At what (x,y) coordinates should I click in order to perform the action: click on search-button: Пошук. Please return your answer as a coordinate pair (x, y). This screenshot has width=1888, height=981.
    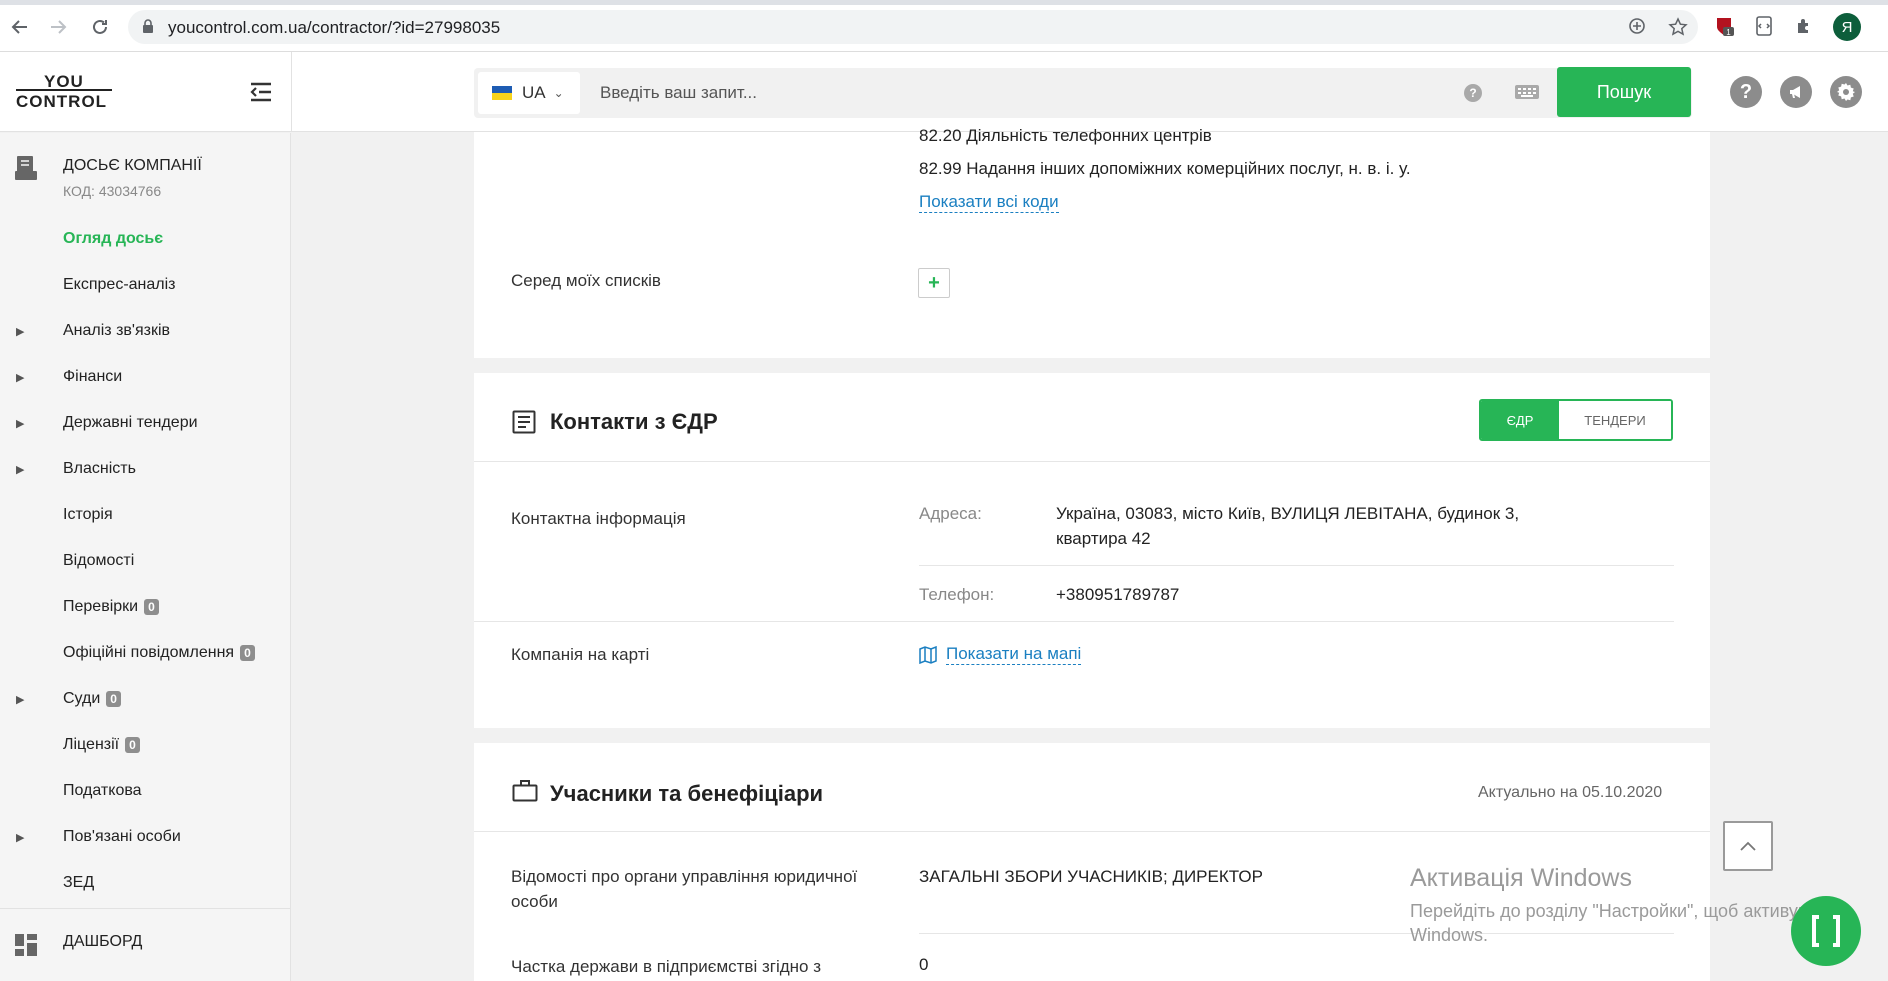
    Looking at the image, I should click on (1624, 92).